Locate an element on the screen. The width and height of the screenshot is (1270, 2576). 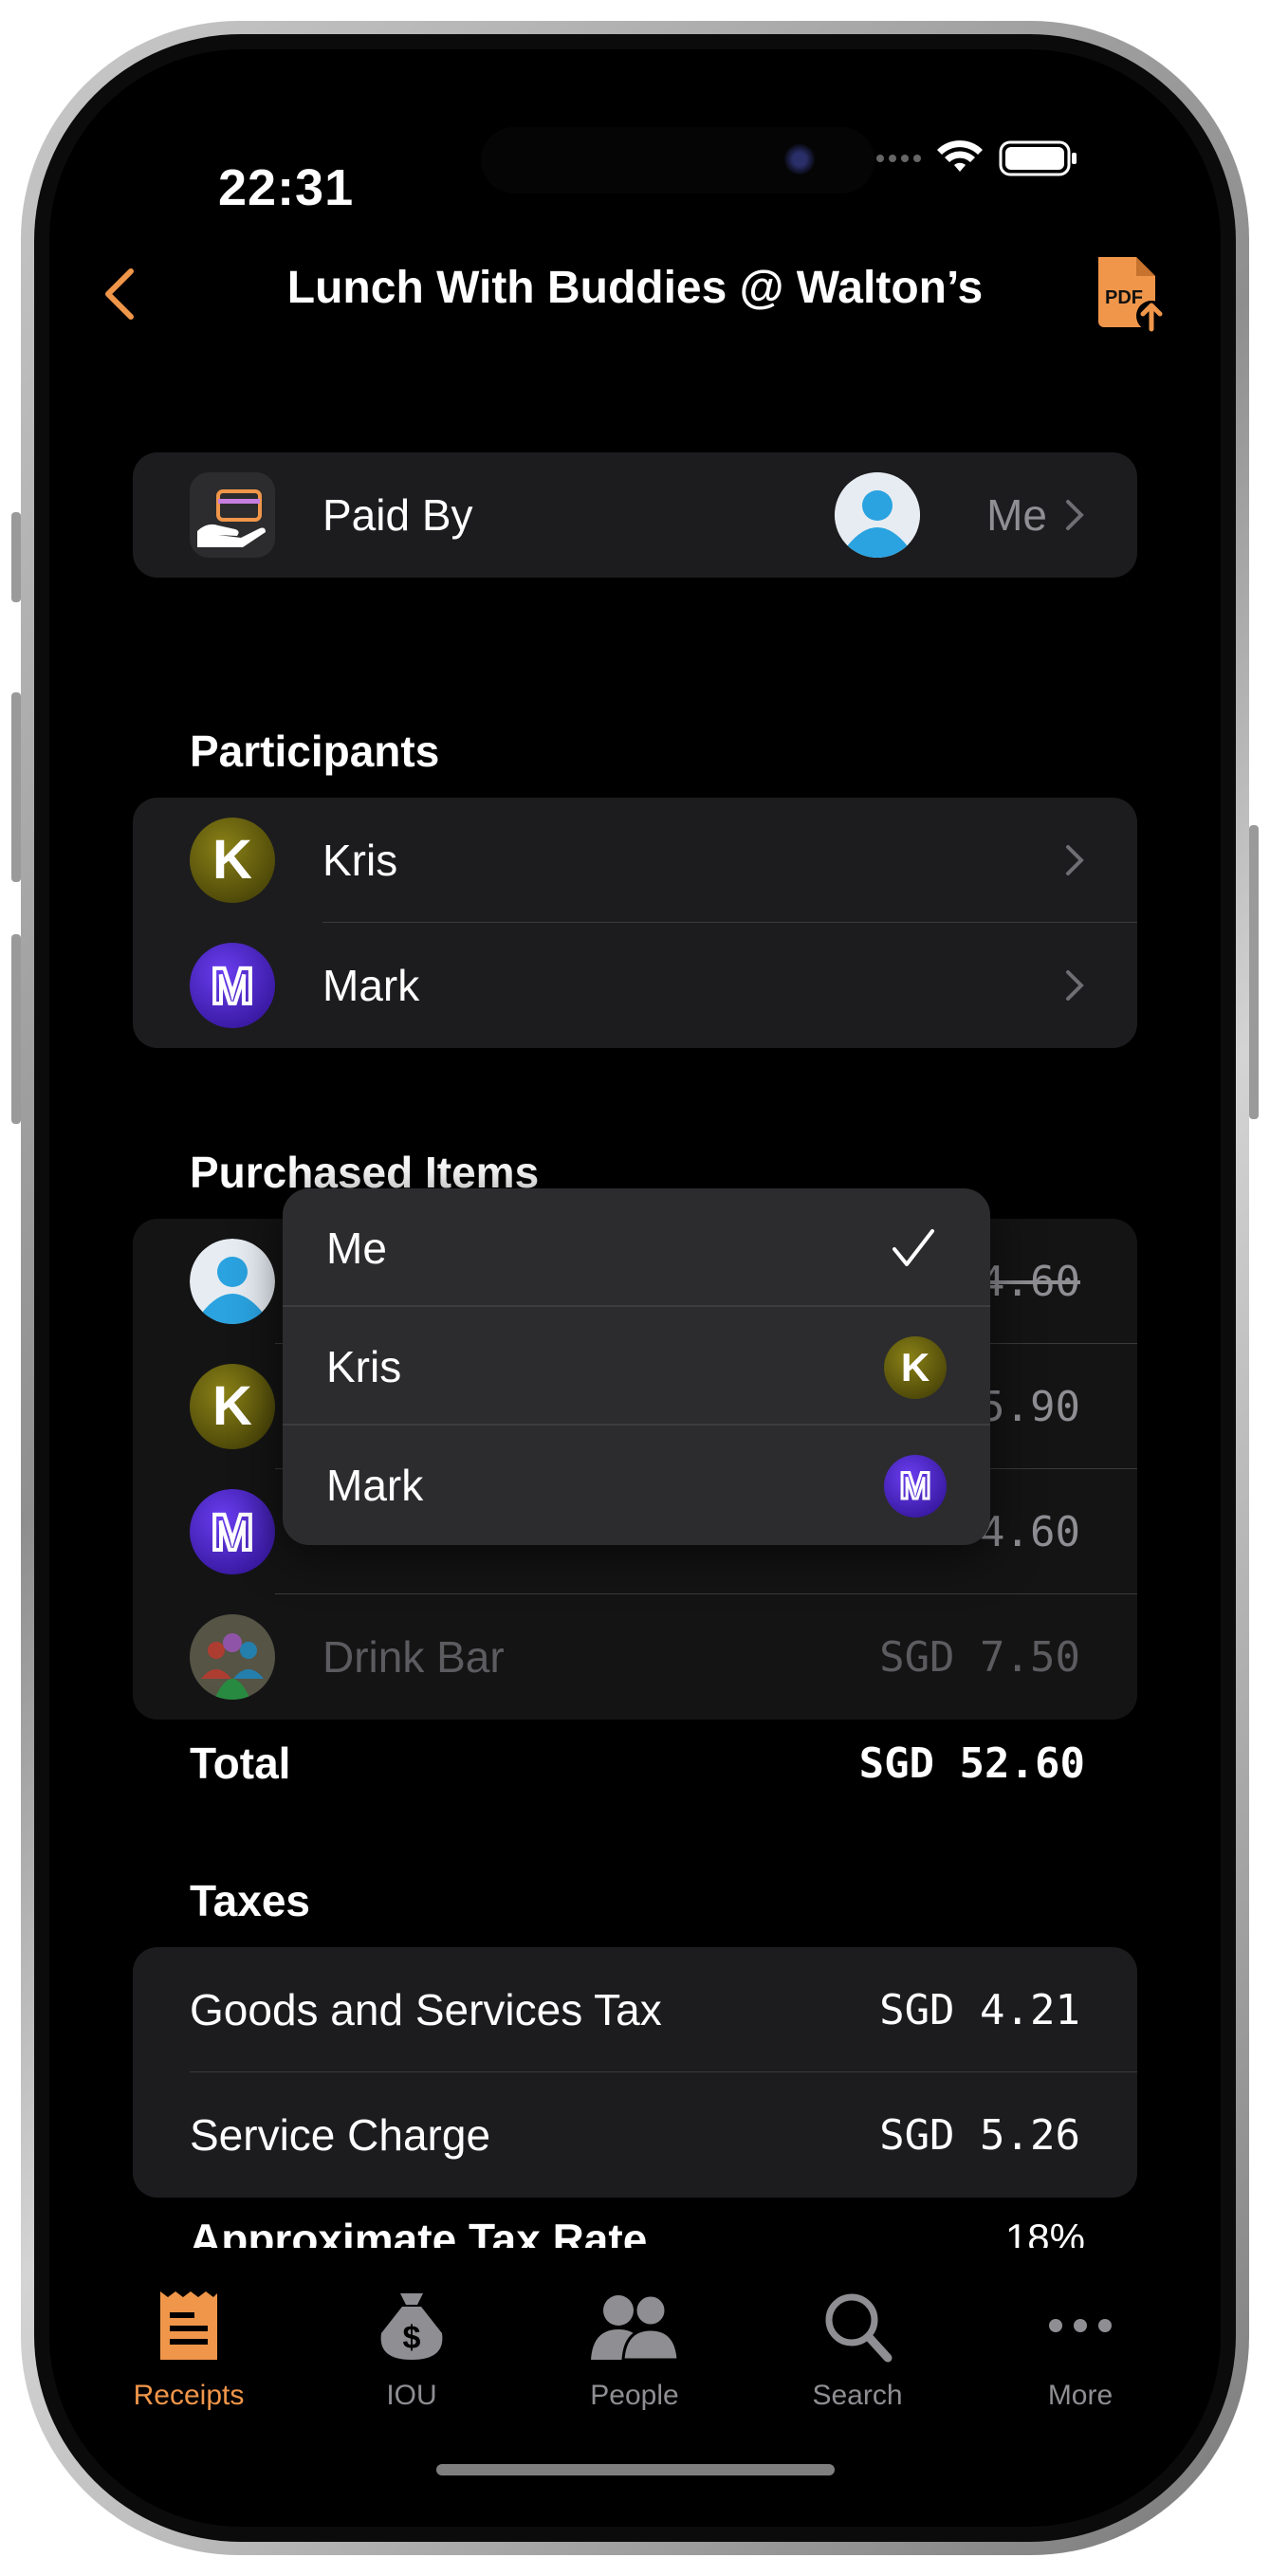
tab-receipts: Receipts is located at coordinates (188, 2349).